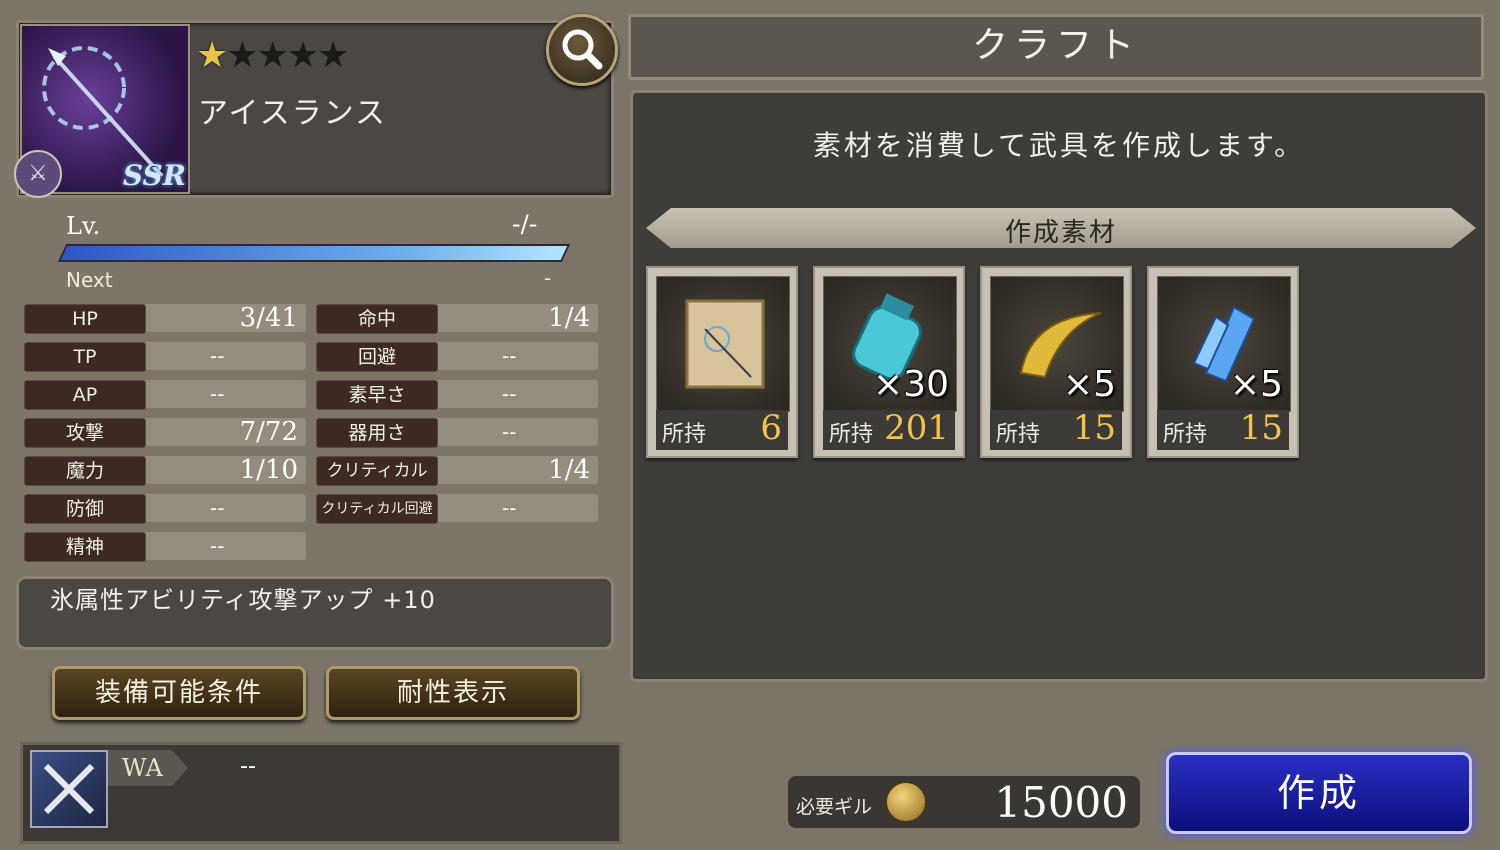 The height and width of the screenshot is (850, 1500). Describe the element at coordinates (165, 357) in the screenshot. I see `stat-tp: TP --` at that location.